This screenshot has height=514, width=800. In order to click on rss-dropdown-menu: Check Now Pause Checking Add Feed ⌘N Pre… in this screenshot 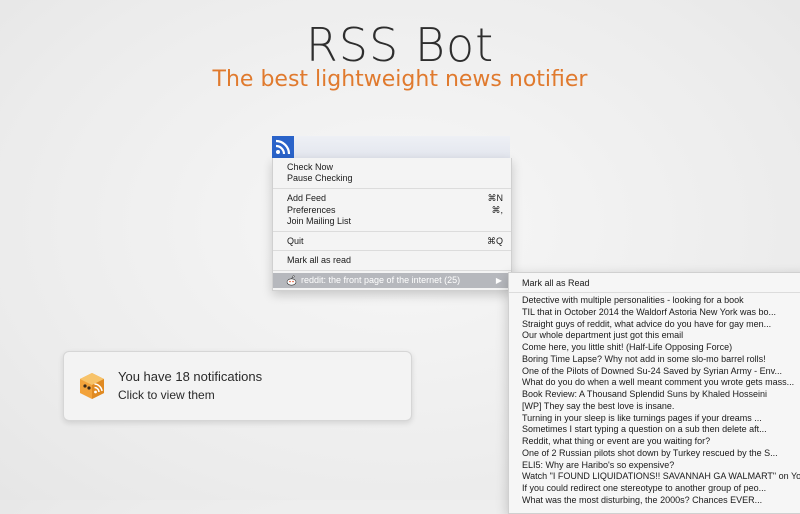, I will do `click(392, 224)`.